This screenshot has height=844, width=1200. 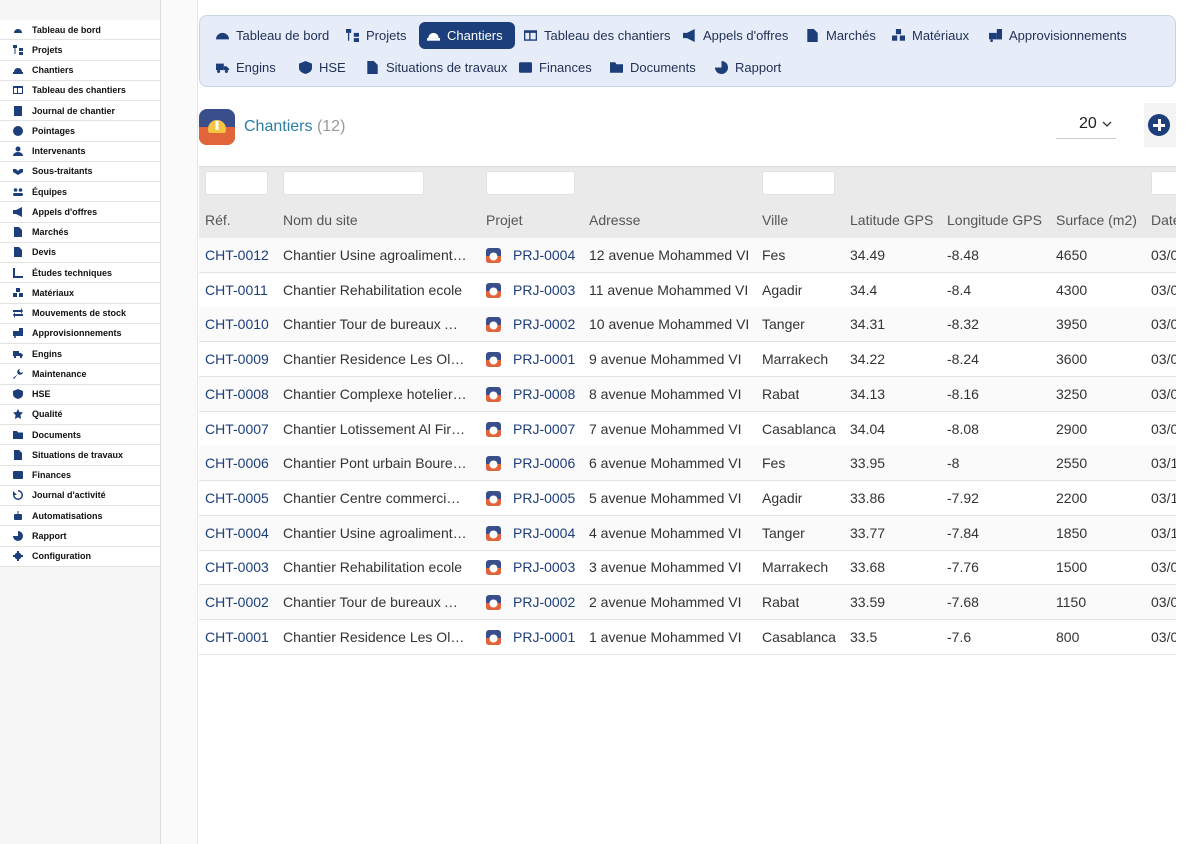 What do you see at coordinates (80, 333) in the screenshot?
I see `sidebar-item-approvisionnements: Approvisionnements` at bounding box center [80, 333].